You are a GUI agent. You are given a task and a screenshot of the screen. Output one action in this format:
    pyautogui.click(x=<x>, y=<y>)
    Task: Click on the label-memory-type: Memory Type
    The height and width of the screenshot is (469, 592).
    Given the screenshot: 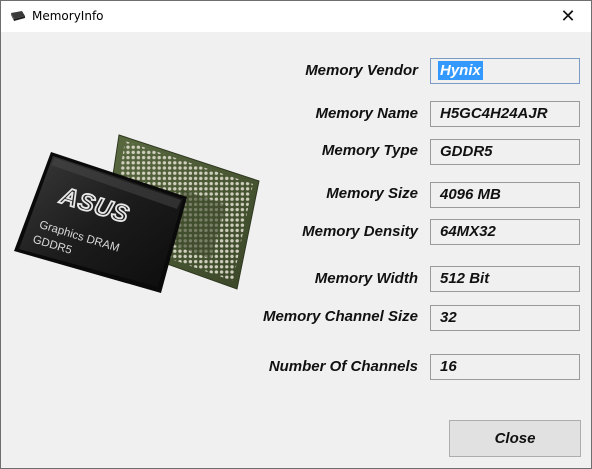 What is the action you would take?
    pyautogui.click(x=369, y=150)
    